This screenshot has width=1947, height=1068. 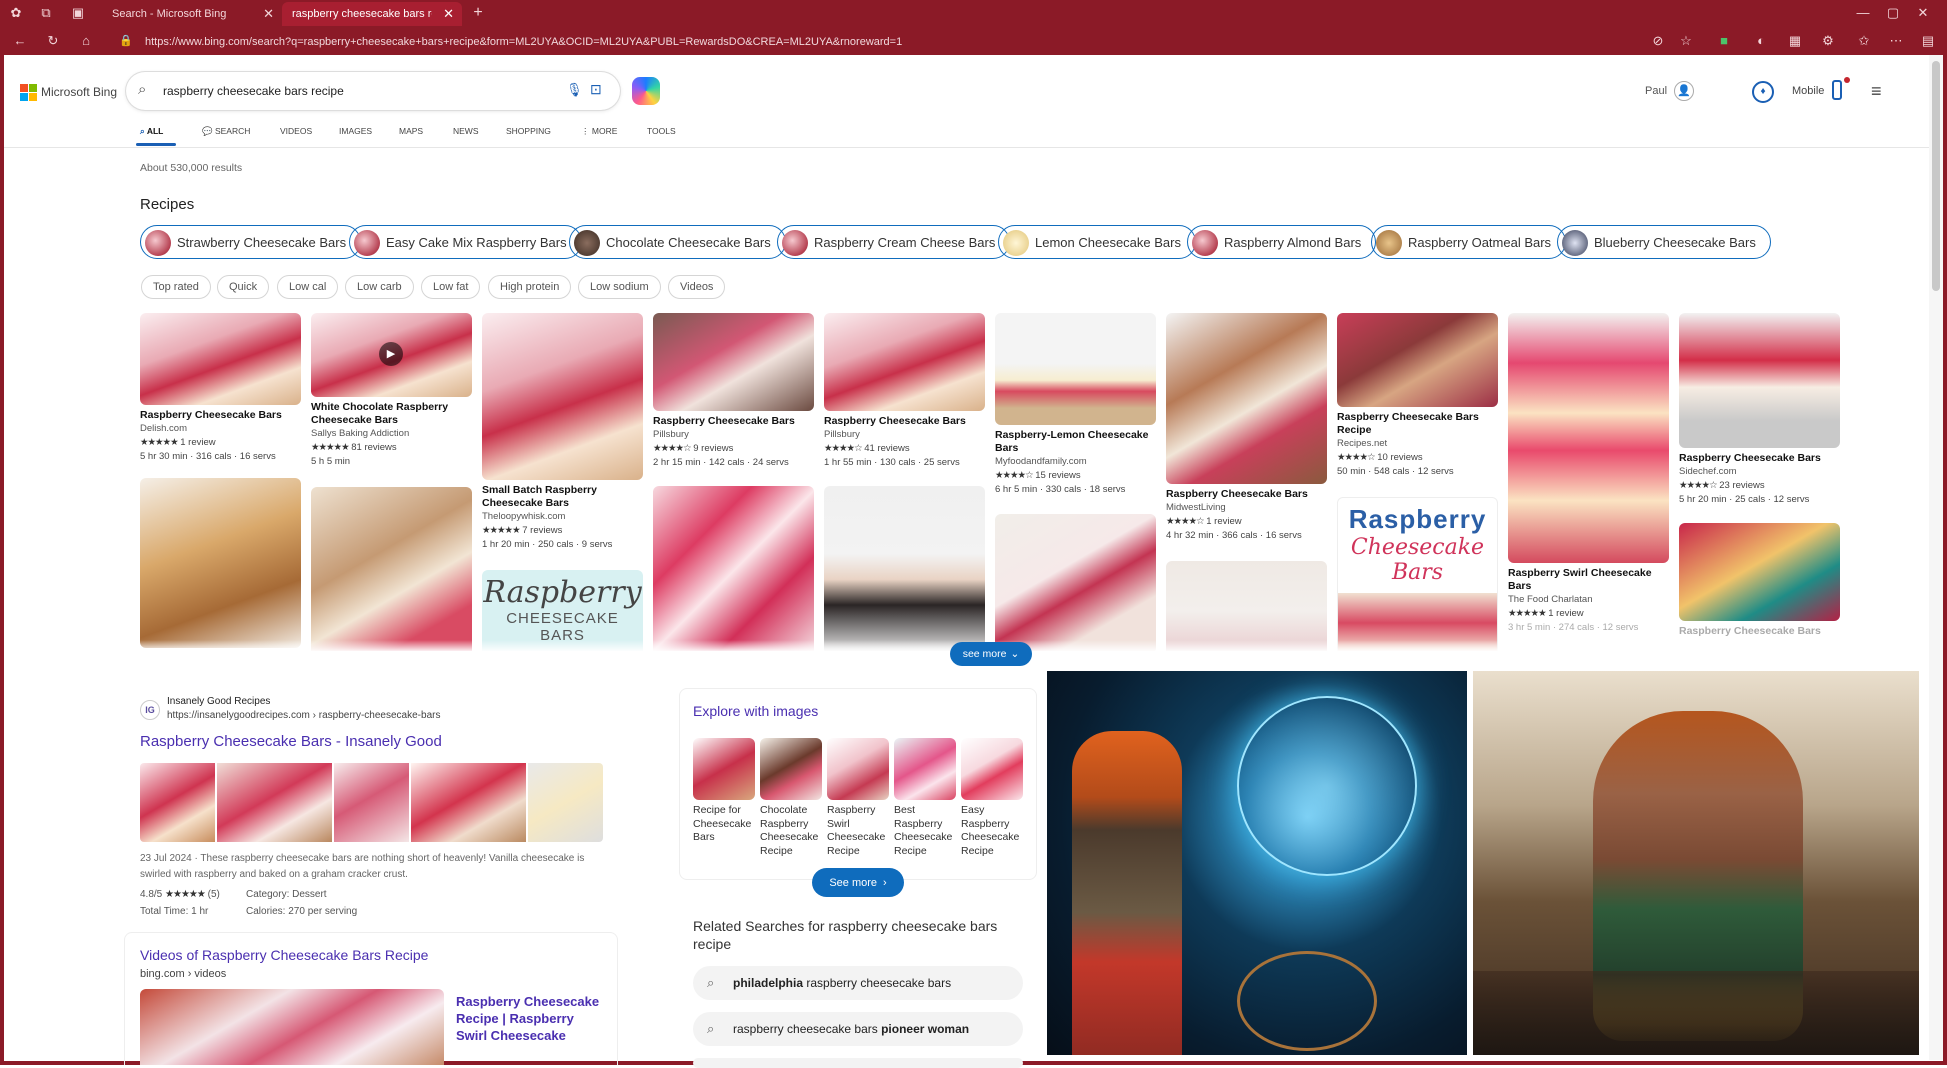 I want to click on tab-raspberry: raspberry cheesecake bars recipe ✕, so click(x=372, y=14).